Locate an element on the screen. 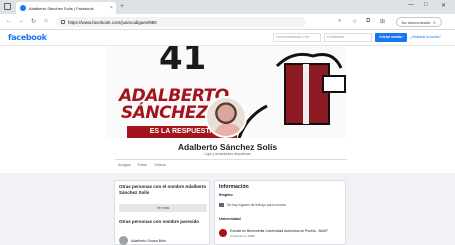  browser-tab: Adalberto Sánchez Solís | Facebook × is located at coordinates (66, 8).